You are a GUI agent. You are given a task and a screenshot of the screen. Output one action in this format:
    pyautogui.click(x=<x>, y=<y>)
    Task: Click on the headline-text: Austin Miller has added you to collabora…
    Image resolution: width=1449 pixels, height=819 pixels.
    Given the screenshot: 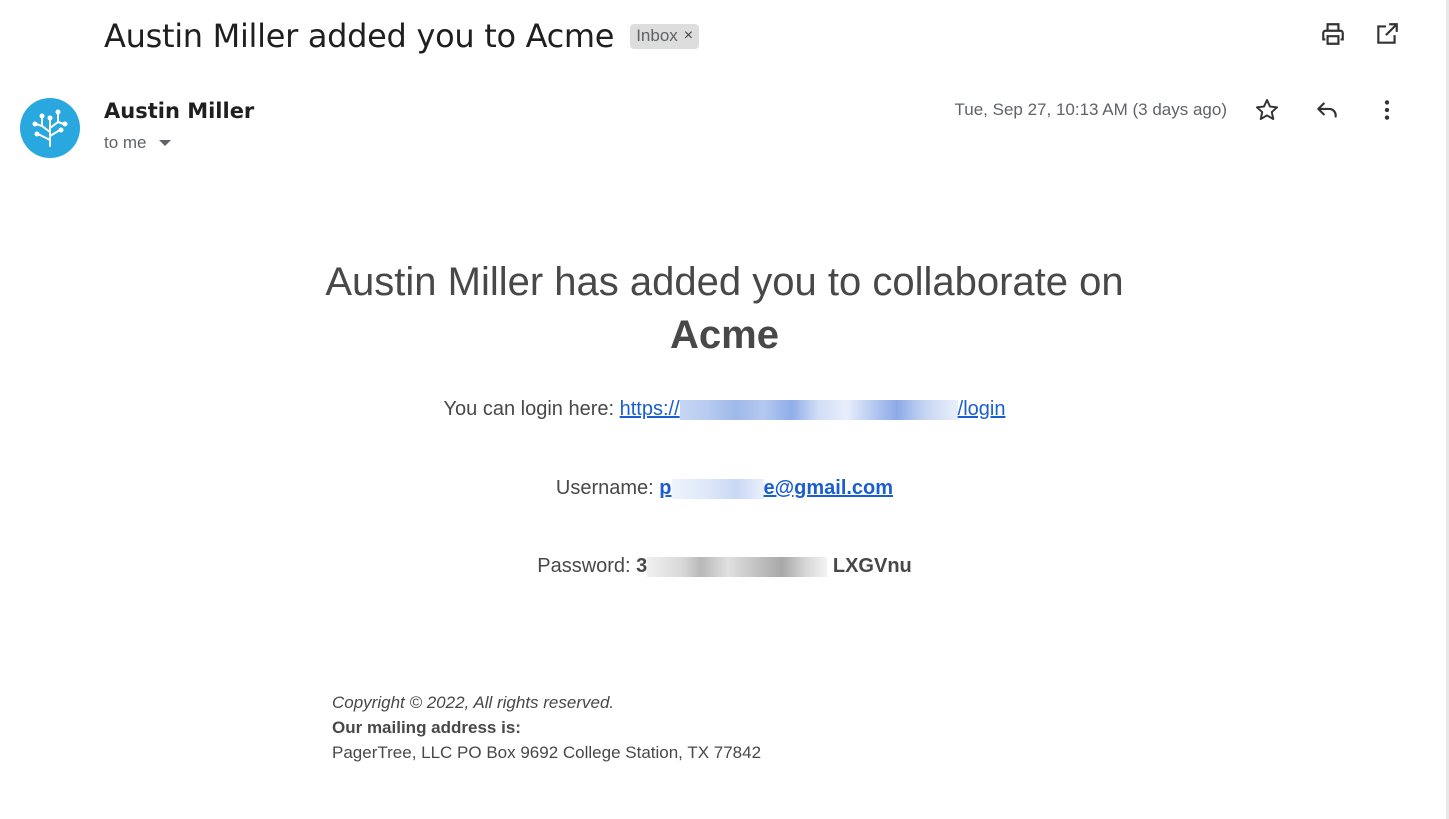 What is the action you would take?
    pyautogui.click(x=724, y=282)
    